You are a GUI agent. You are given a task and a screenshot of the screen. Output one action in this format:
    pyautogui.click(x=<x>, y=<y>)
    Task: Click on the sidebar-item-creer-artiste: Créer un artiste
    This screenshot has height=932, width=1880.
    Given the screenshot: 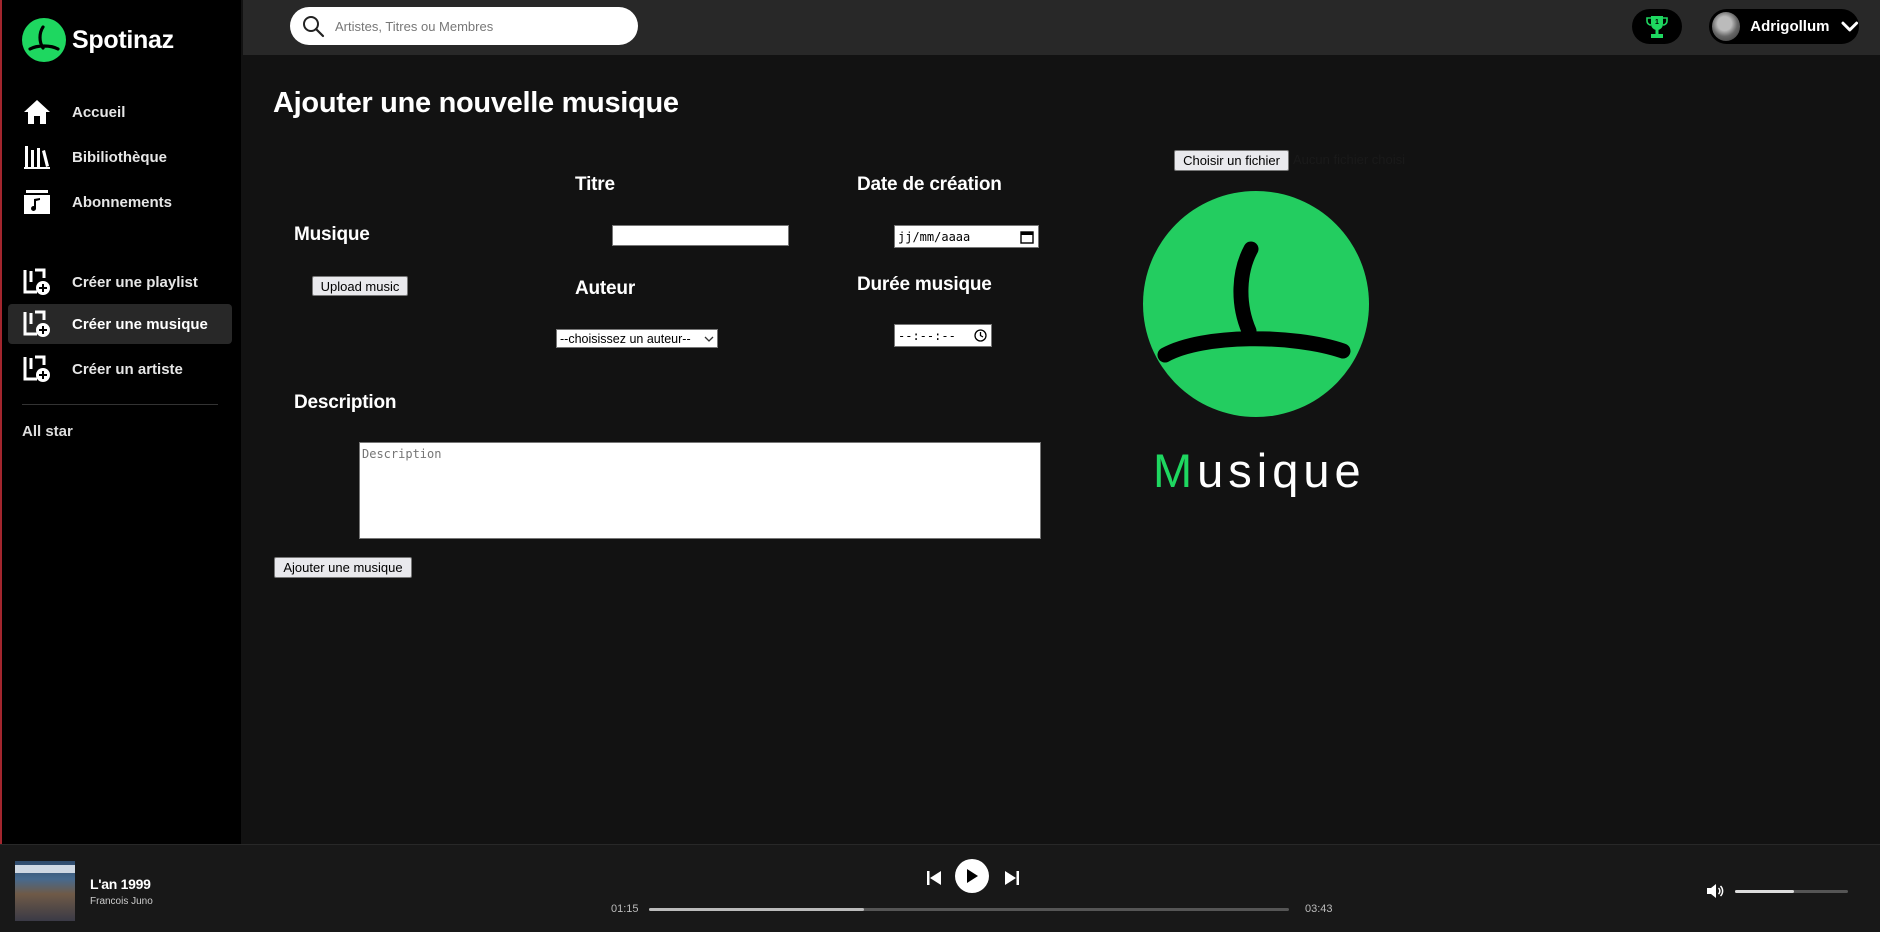 What is the action you would take?
    pyautogui.click(x=120, y=369)
    